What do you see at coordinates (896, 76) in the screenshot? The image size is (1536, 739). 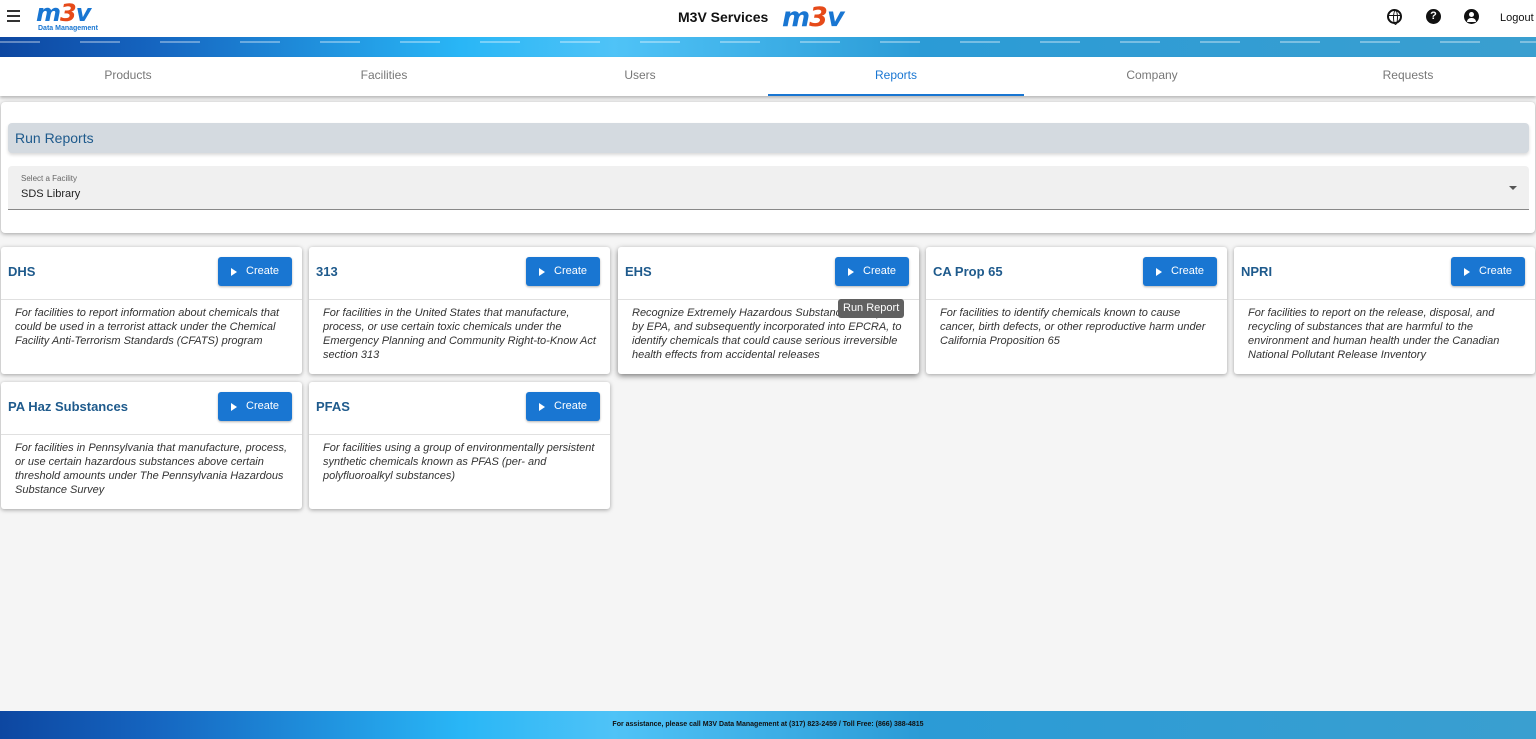 I see `tab-reports: Reports` at bounding box center [896, 76].